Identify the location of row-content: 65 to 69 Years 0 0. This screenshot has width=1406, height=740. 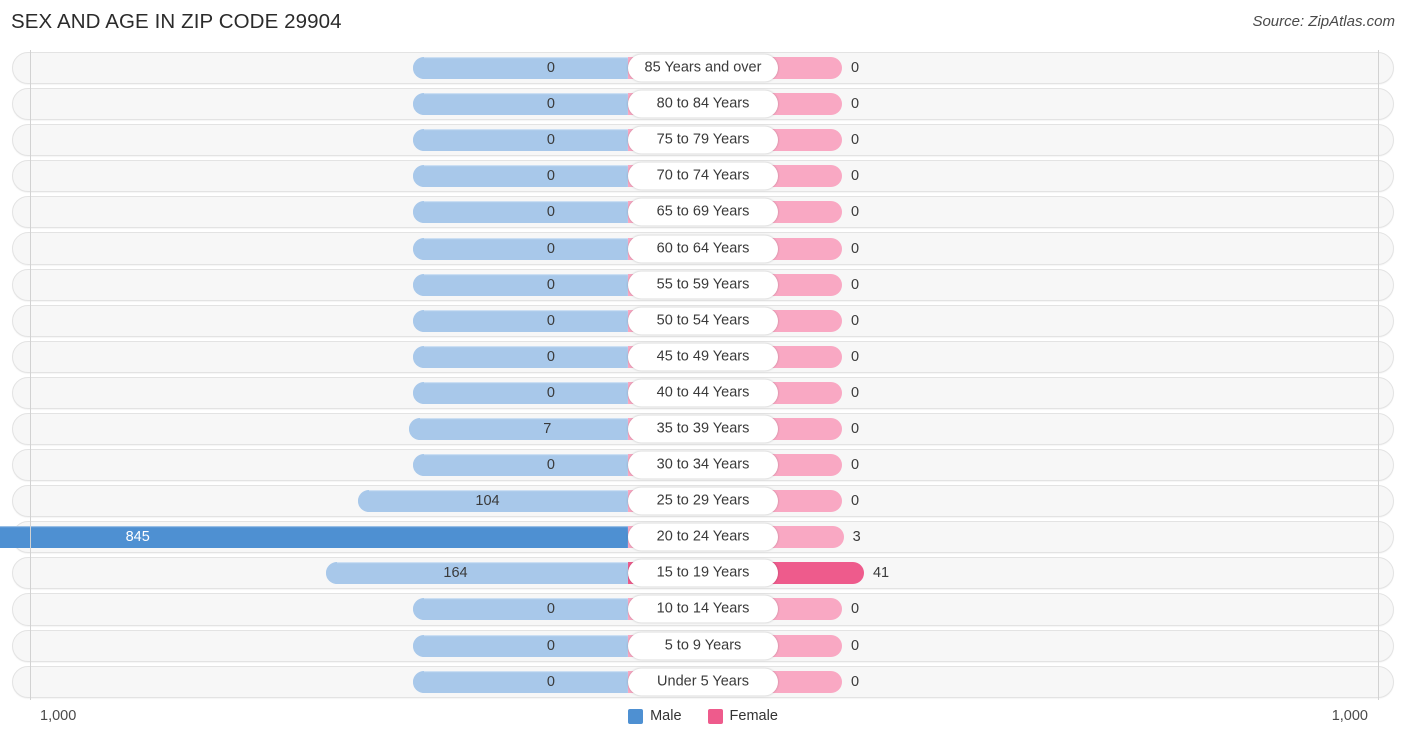
(703, 212).